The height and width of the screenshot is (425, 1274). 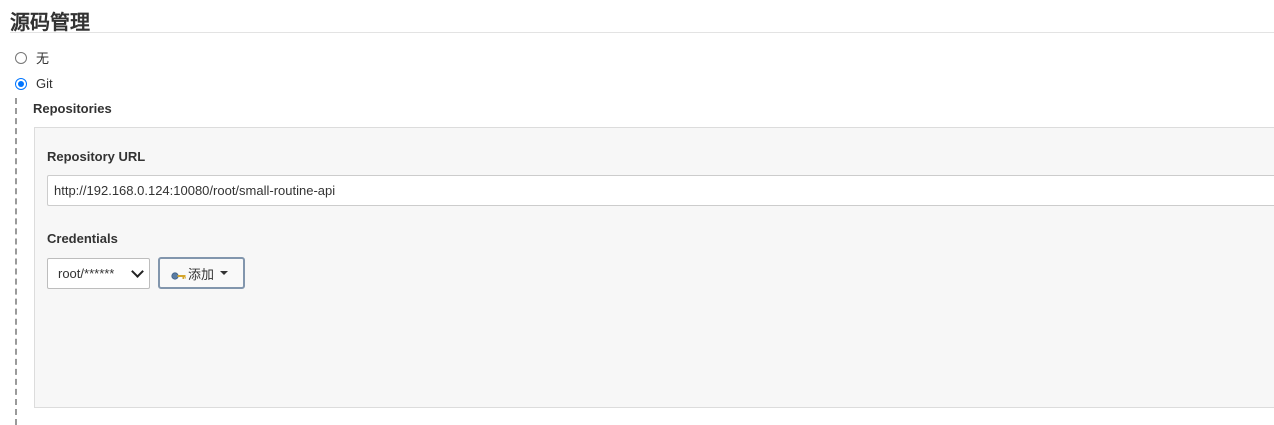 What do you see at coordinates (96, 156) in the screenshot?
I see `repository-url-label: Repository URL` at bounding box center [96, 156].